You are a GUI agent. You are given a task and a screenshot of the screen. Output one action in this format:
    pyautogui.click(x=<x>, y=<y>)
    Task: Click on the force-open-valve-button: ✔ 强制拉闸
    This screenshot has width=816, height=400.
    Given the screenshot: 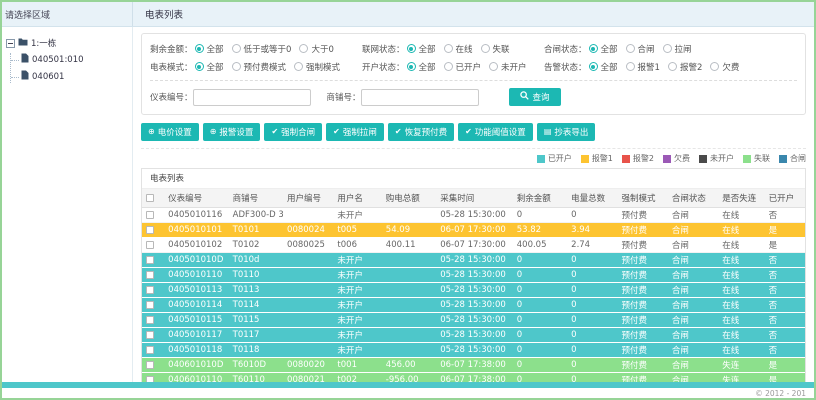 What is the action you would take?
    pyautogui.click(x=355, y=132)
    